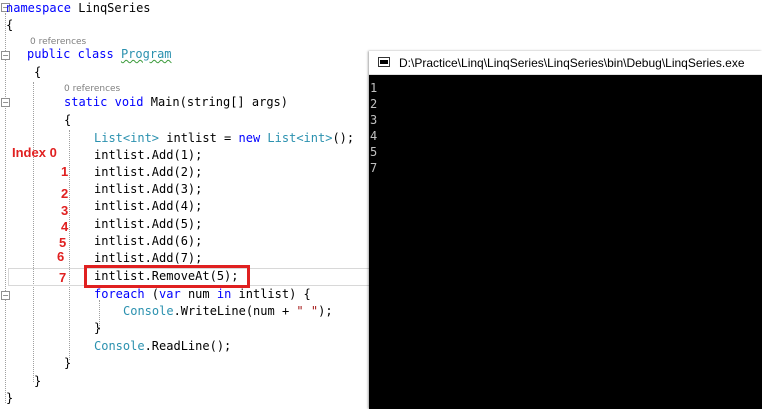 This screenshot has width=762, height=409. What do you see at coordinates (188, 346) in the screenshot?
I see `readline-call: .ReadLine();` at bounding box center [188, 346].